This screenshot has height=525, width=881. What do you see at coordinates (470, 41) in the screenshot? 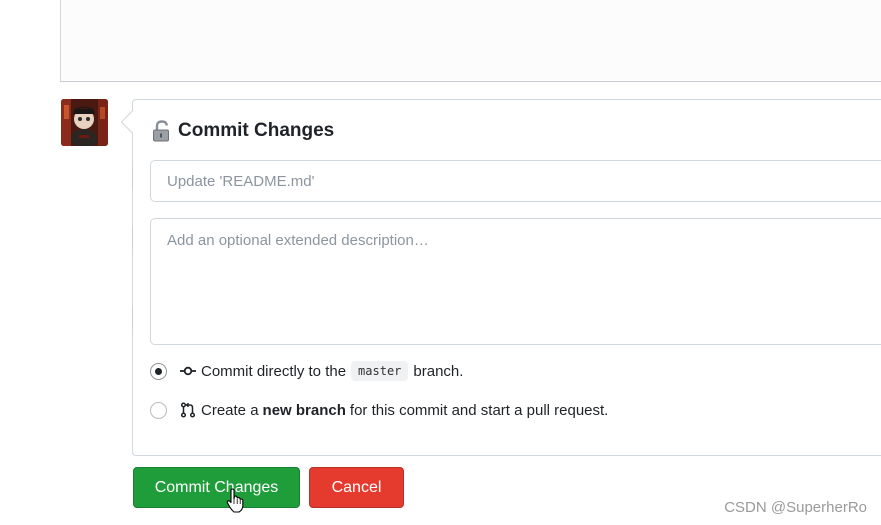
I see `file-editor-area` at bounding box center [470, 41].